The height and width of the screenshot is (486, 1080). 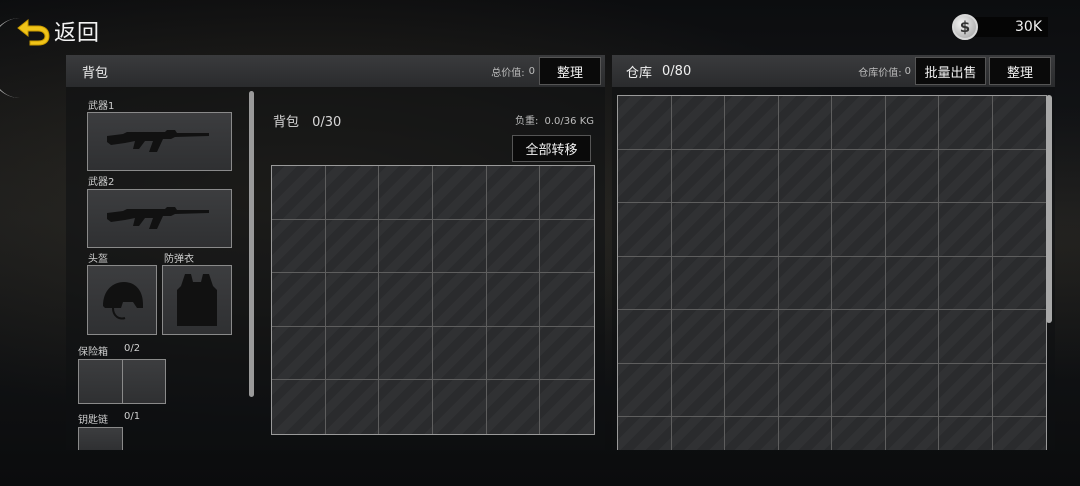 What do you see at coordinates (1020, 71) in the screenshot?
I see `warehouse-sort-button: 整理` at bounding box center [1020, 71].